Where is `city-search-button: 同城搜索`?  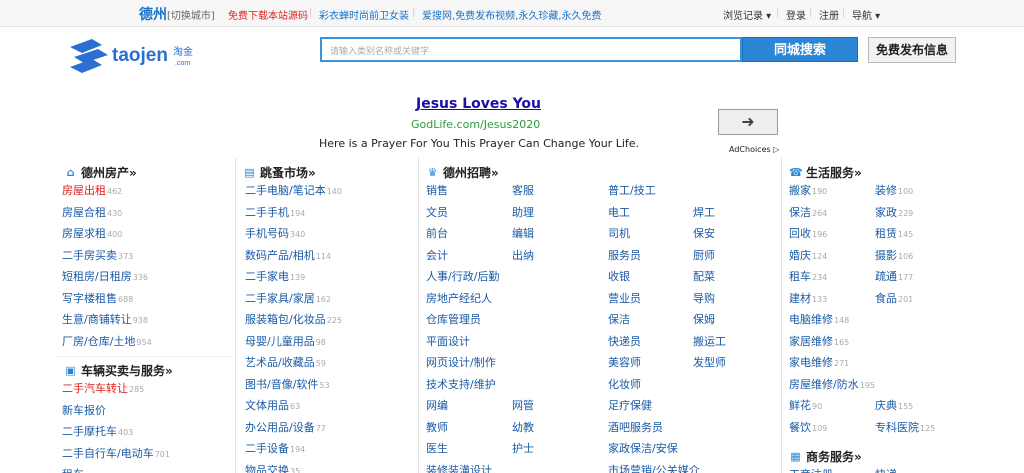
city-search-button: 同城搜索 is located at coordinates (800, 49).